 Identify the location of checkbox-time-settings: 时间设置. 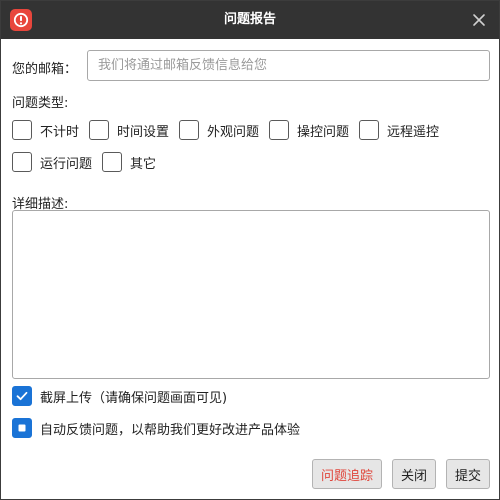
(129, 130).